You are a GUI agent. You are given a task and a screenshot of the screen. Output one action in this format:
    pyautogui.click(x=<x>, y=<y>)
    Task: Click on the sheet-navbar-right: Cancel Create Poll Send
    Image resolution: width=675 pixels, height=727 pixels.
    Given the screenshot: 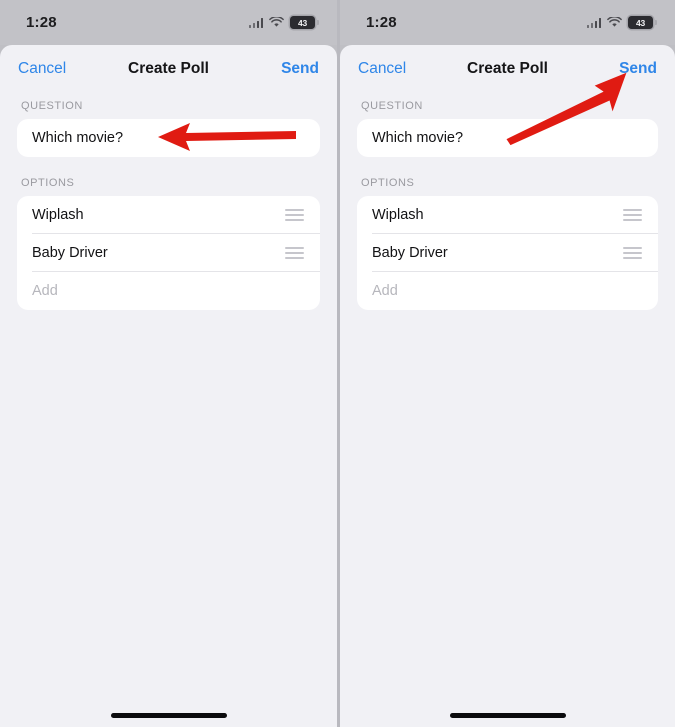 What is the action you would take?
    pyautogui.click(x=507, y=68)
    